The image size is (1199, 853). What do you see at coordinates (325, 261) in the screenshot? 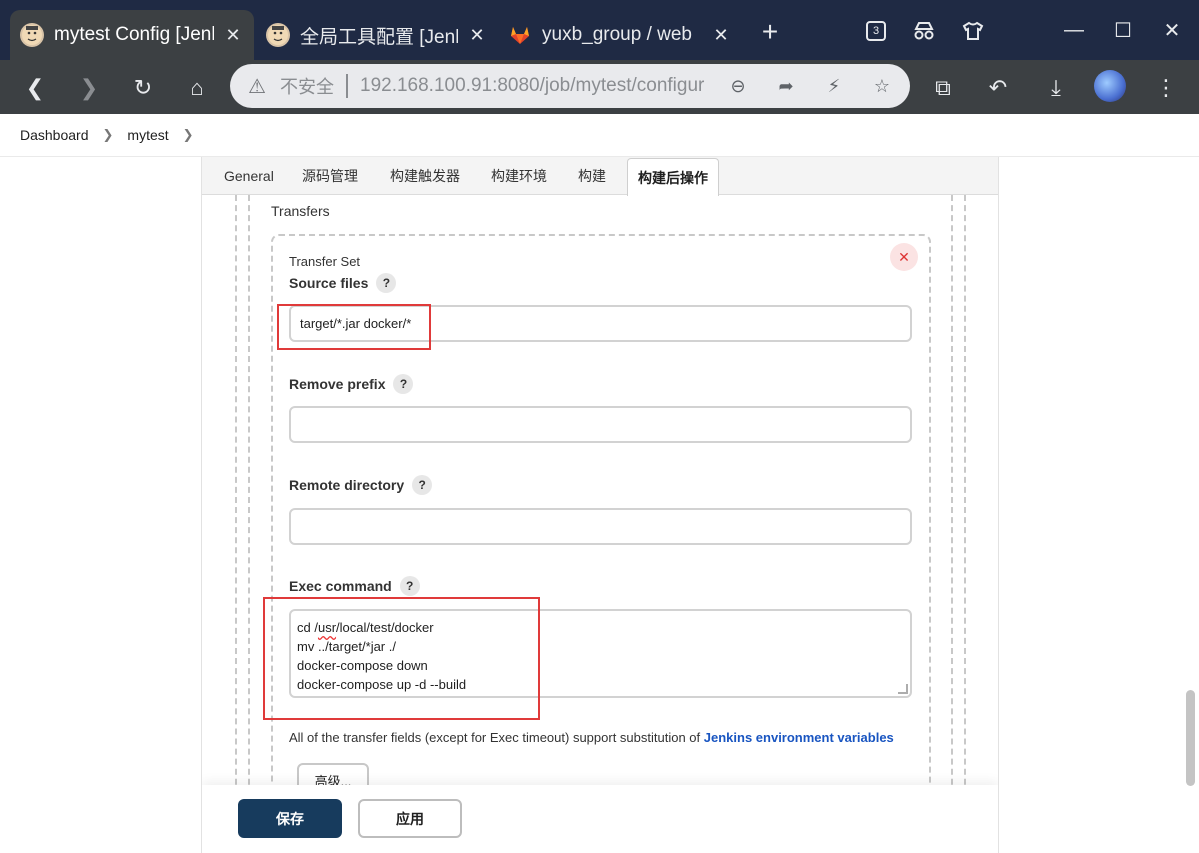
I see `transfer-set-title: Transfer Set` at bounding box center [325, 261].